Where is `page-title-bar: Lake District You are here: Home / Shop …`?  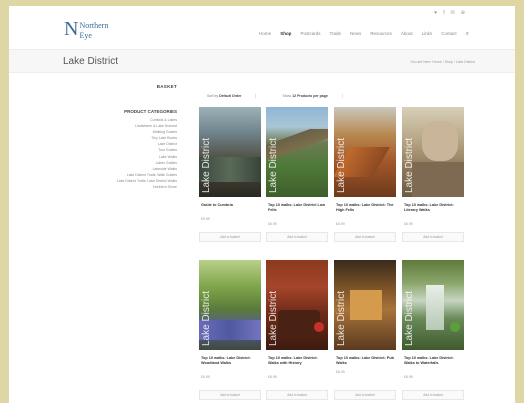 page-title-bar: Lake District You are here: Home / Shop … is located at coordinates (262, 61).